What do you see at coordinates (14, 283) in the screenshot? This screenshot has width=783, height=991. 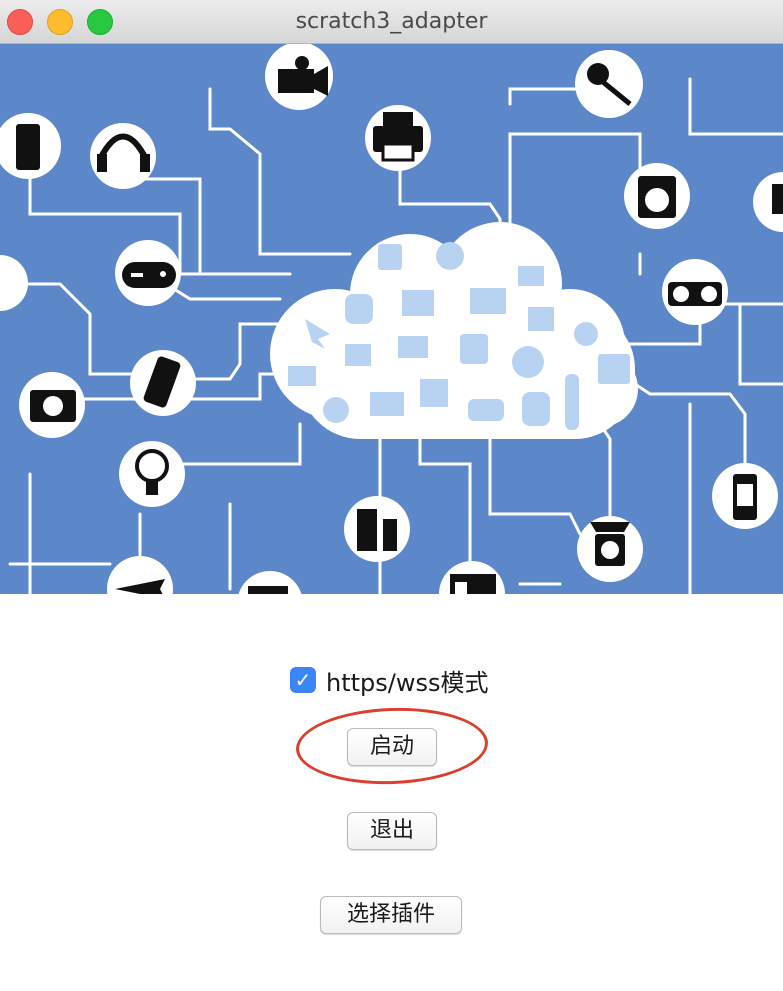 I see `partial-node-left` at bounding box center [14, 283].